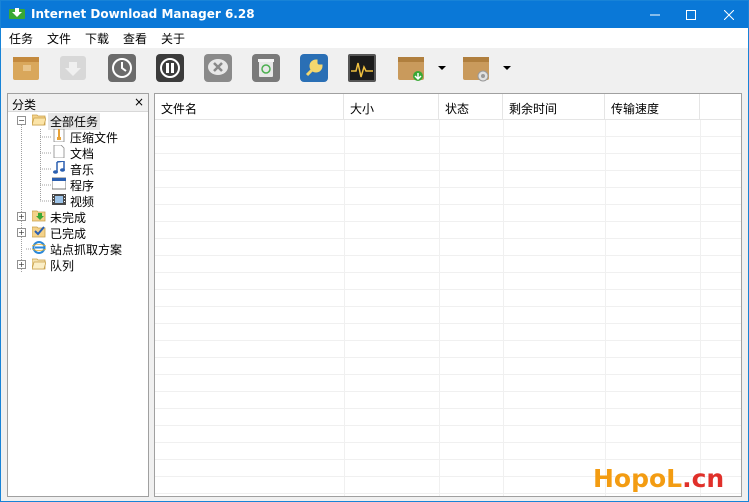 This screenshot has height=502, width=749. What do you see at coordinates (143, 14) in the screenshot?
I see `window-title: Internet Download Manager 6.28` at bounding box center [143, 14].